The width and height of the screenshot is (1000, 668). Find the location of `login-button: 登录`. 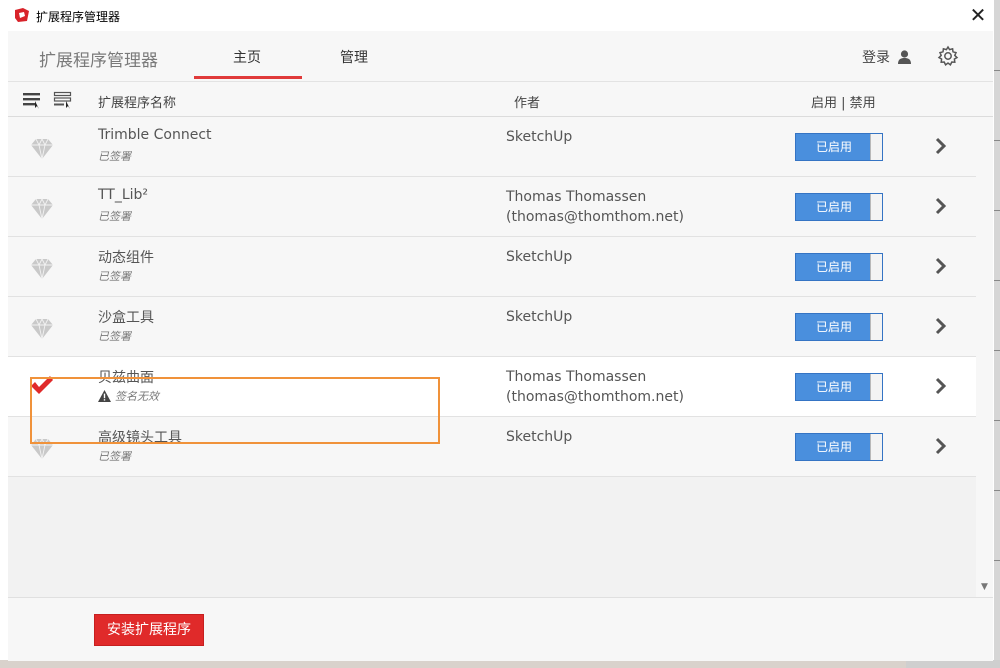

login-button: 登录 is located at coordinates (887, 57).